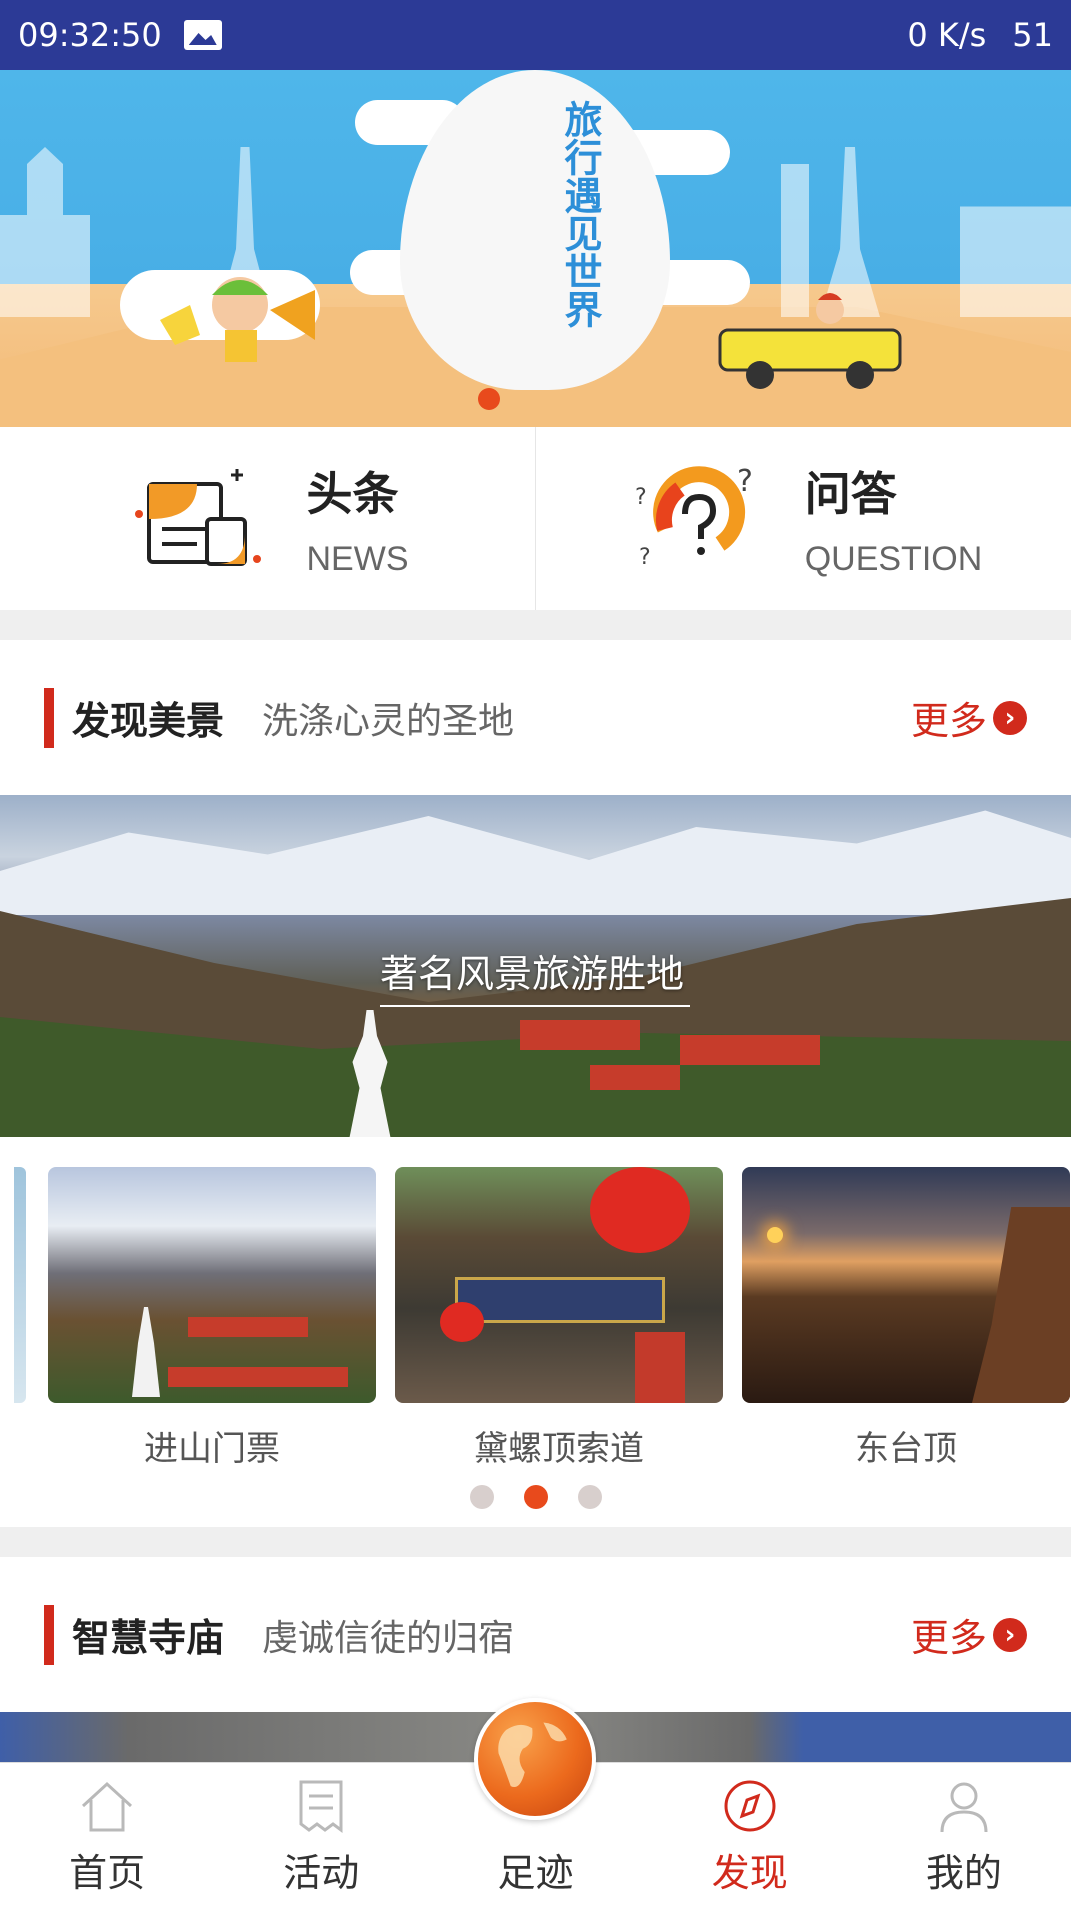 Image resolution: width=1071 pixels, height=1911 pixels. What do you see at coordinates (947, 35) in the screenshot?
I see `network-speed: 0 K/s` at bounding box center [947, 35].